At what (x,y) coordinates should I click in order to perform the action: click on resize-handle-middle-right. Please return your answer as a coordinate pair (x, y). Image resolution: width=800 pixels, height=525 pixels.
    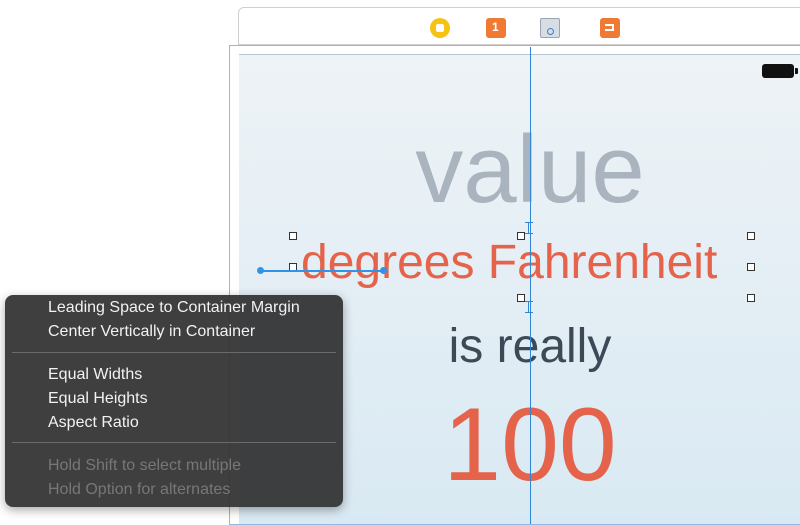
    Looking at the image, I should click on (751, 267).